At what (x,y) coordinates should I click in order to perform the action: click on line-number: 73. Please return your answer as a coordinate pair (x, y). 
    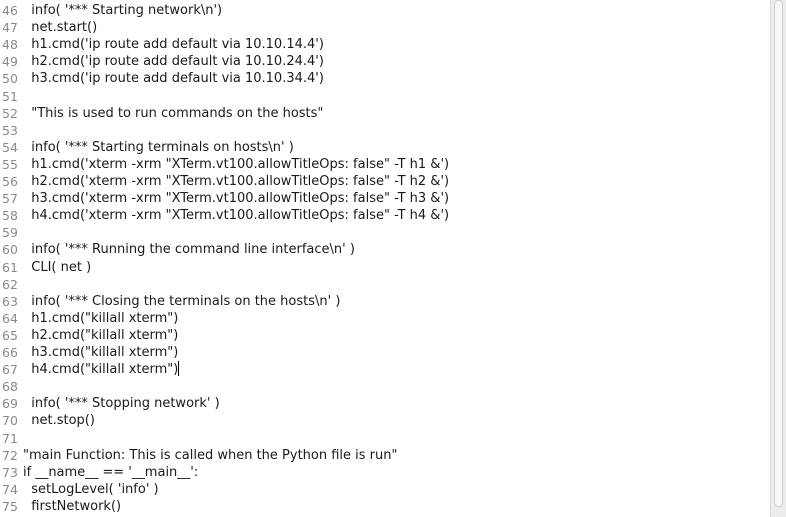
    Looking at the image, I should click on (10, 472).